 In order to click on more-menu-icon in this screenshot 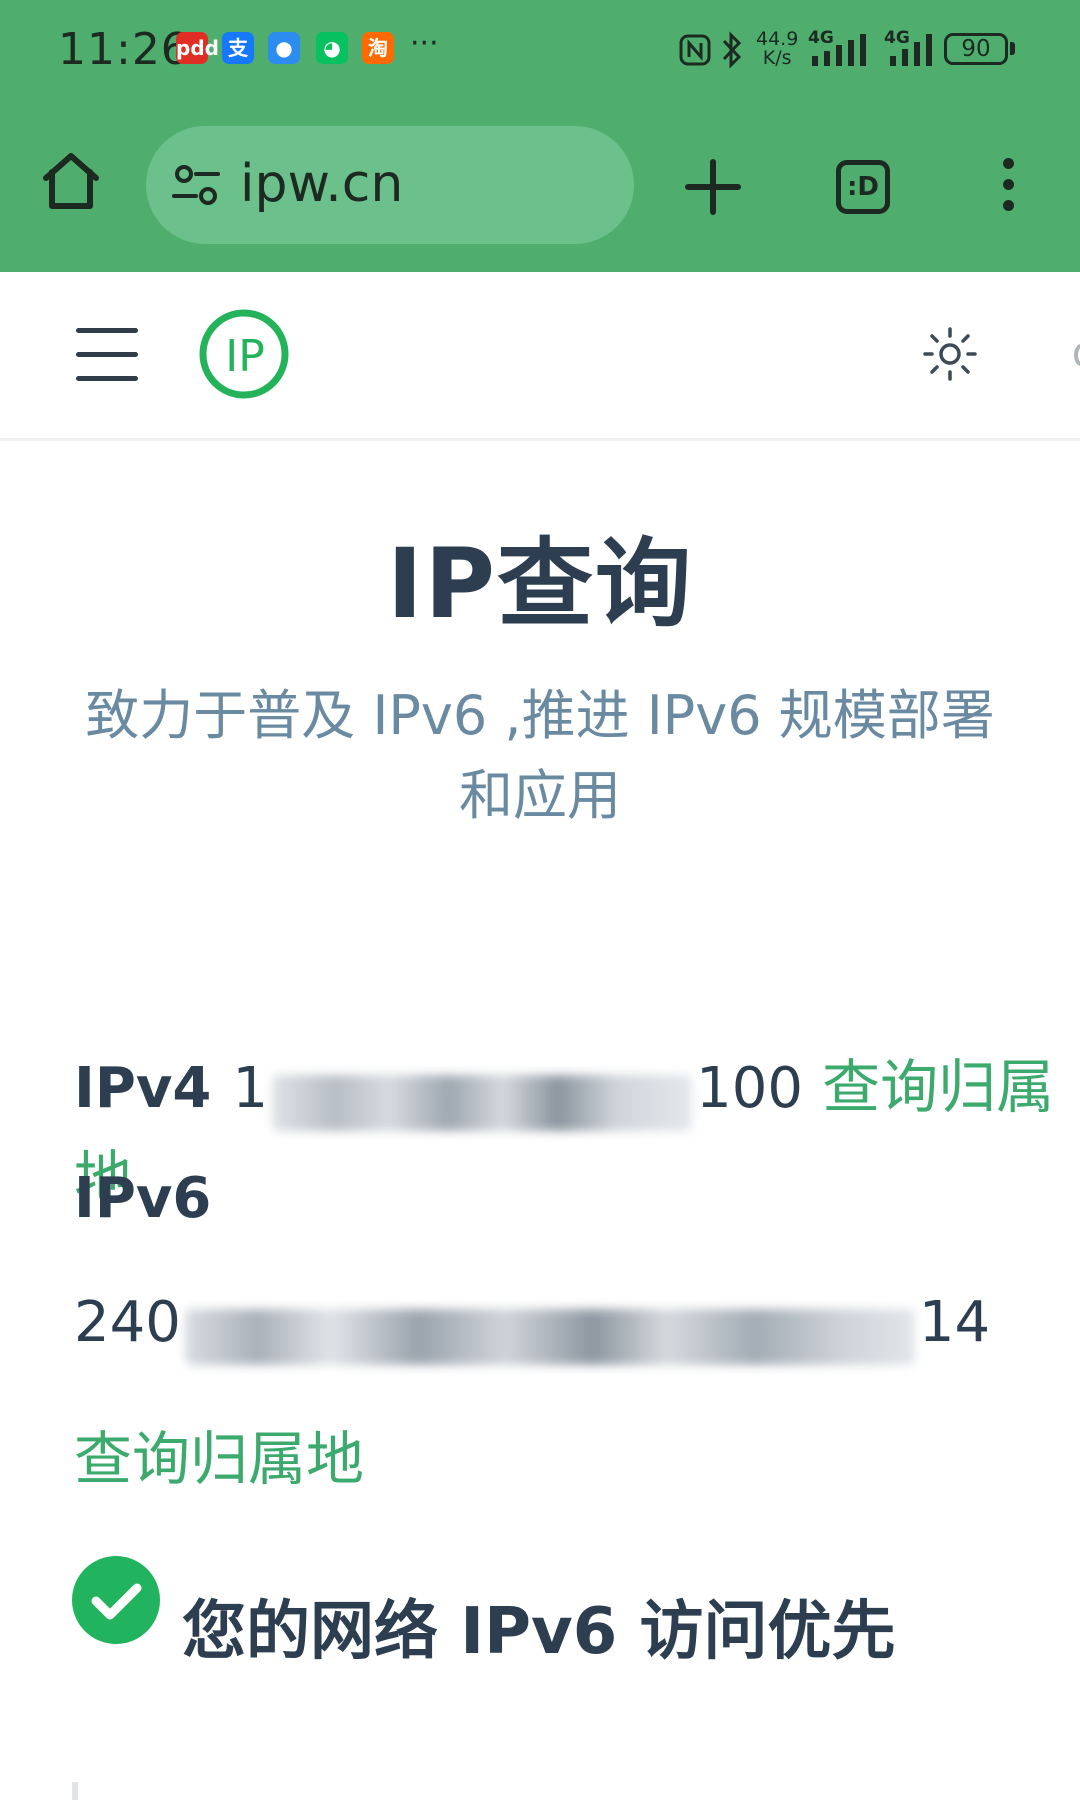, I will do `click(1008, 188)`.